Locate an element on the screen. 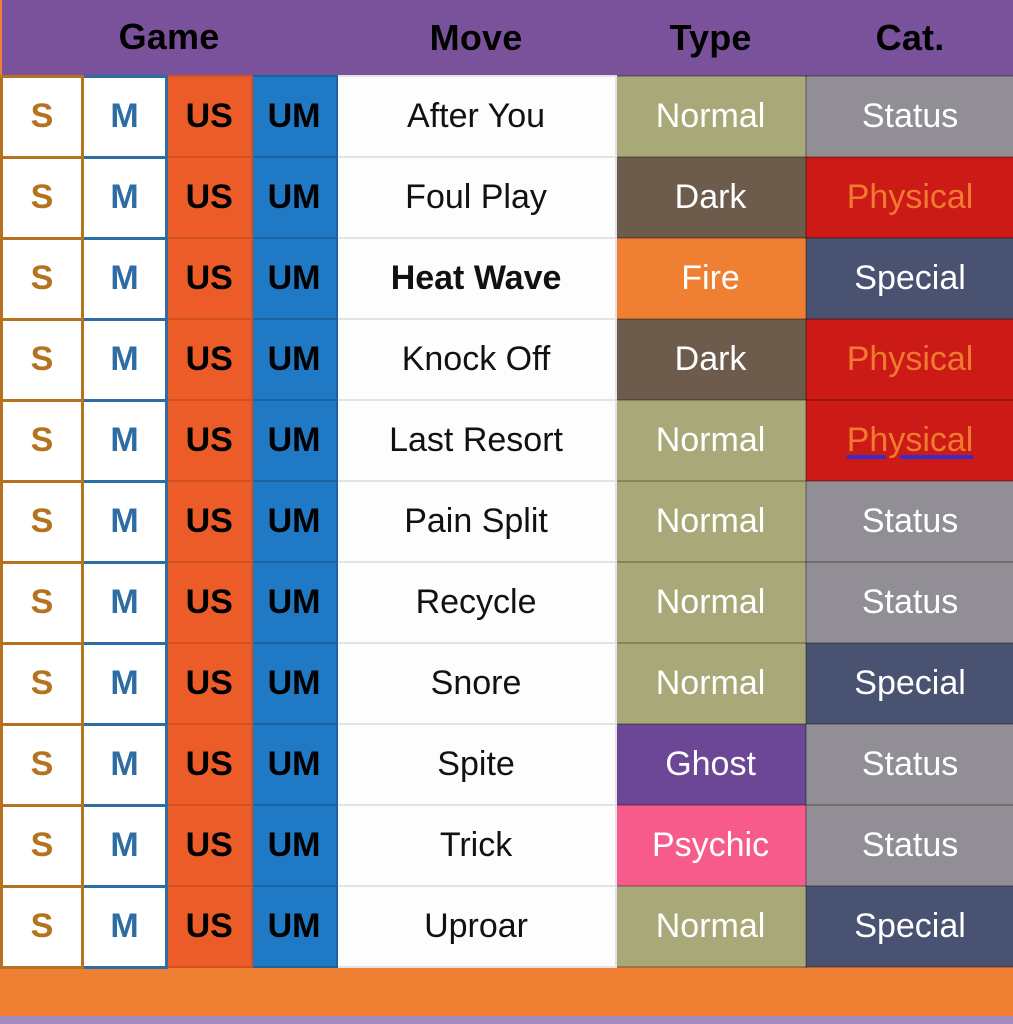  move-name-cell: Knock Off is located at coordinates (476, 359).